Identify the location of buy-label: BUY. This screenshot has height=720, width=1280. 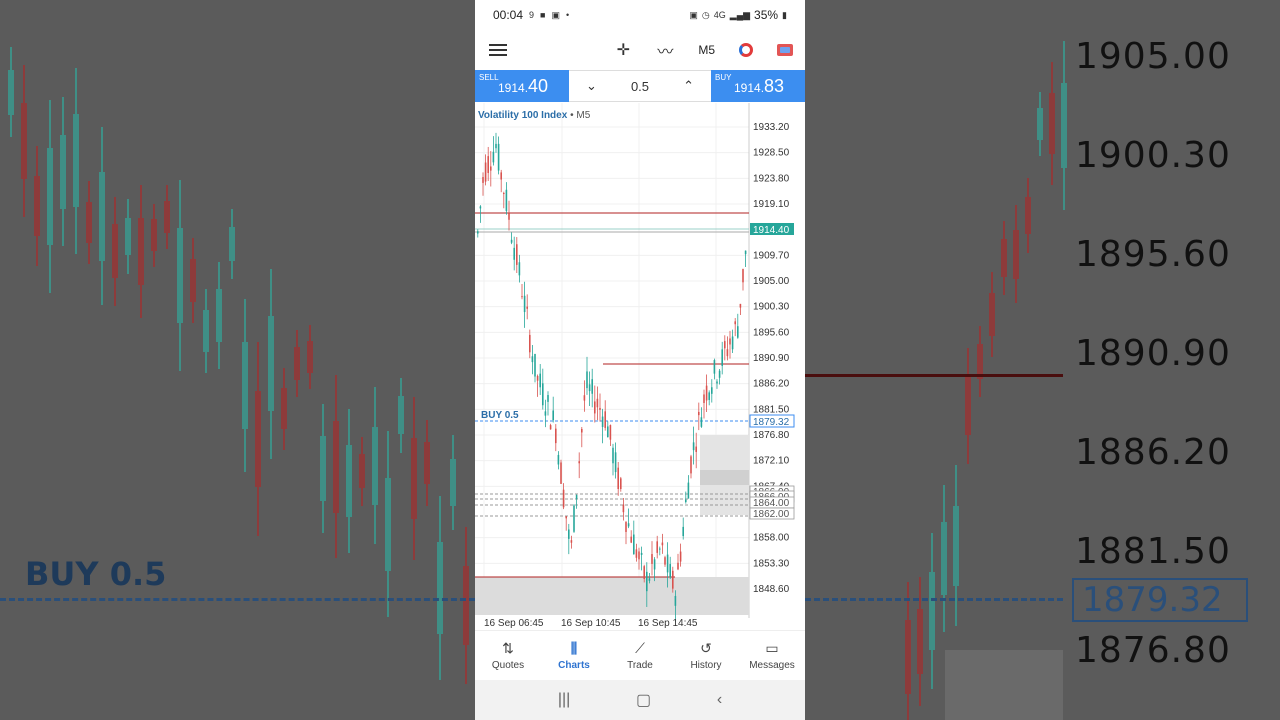
(723, 77).